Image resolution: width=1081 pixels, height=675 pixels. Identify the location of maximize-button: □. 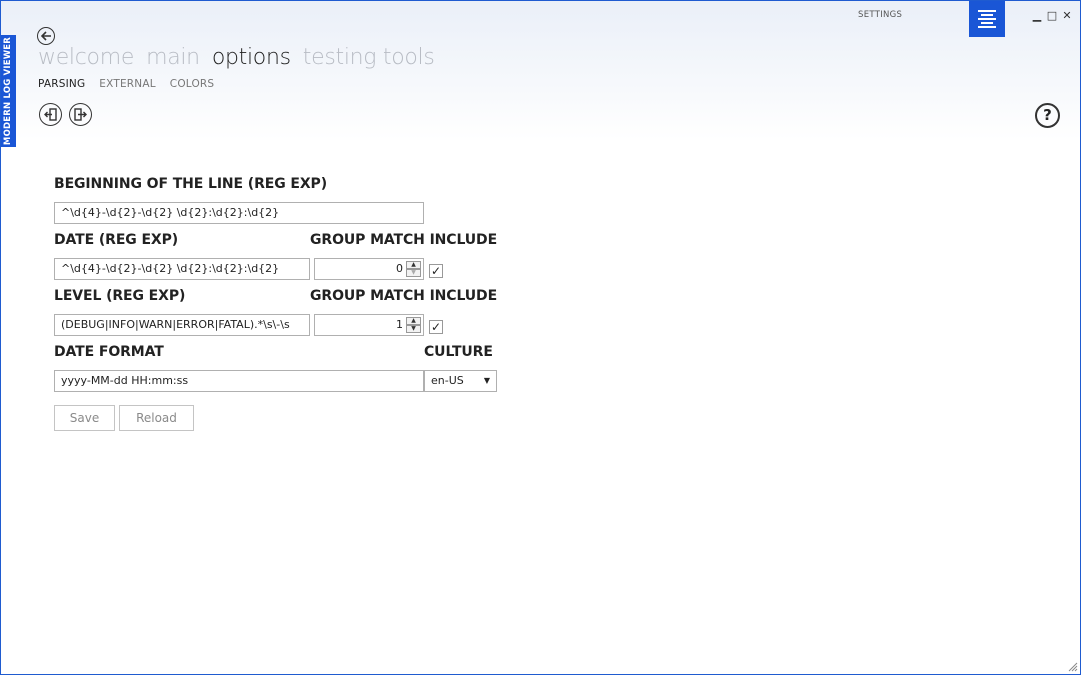
(1052, 16).